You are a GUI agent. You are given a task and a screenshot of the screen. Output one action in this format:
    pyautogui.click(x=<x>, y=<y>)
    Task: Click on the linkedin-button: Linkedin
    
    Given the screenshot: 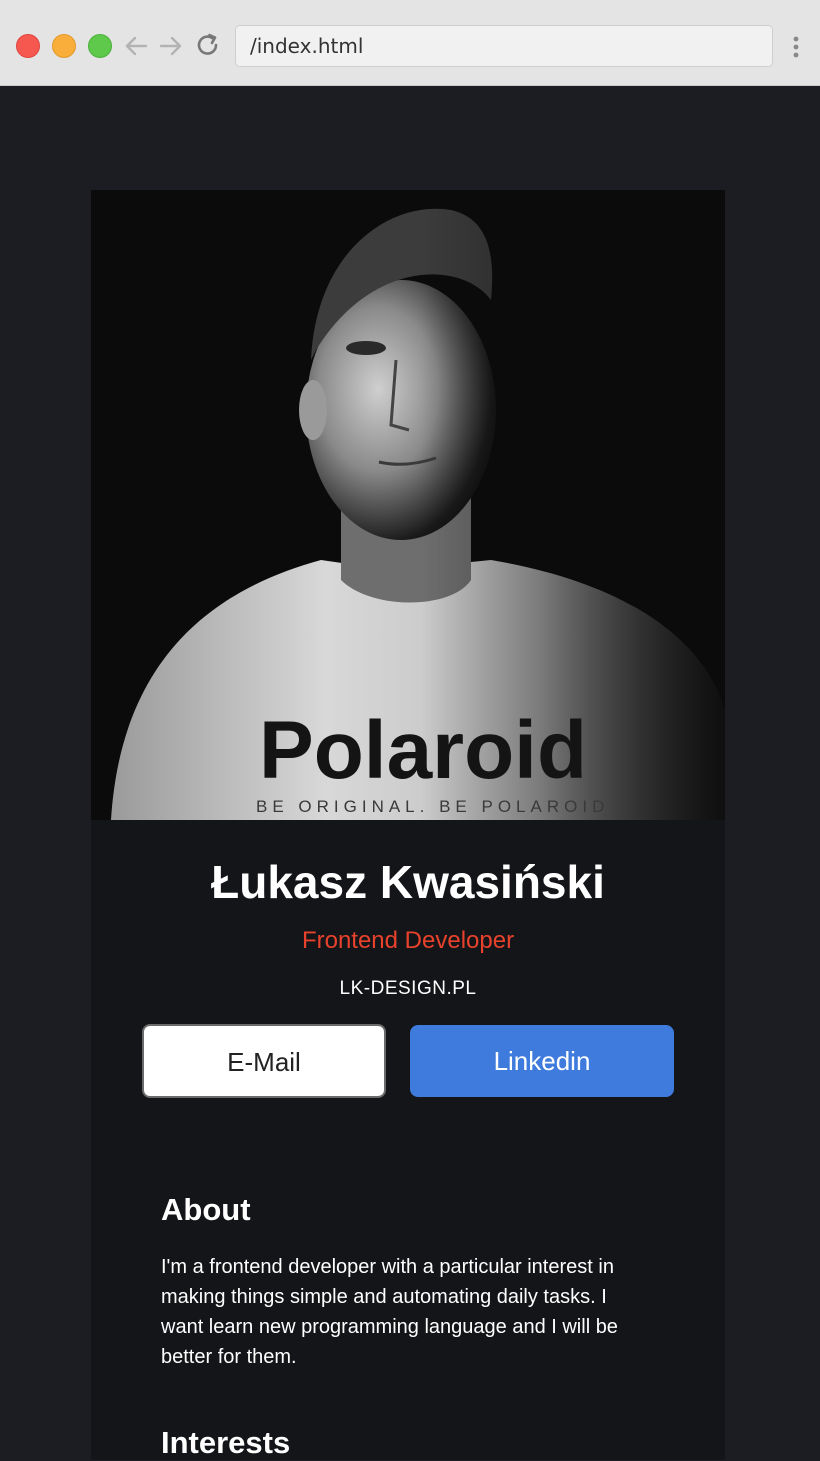 What is the action you would take?
    pyautogui.click(x=542, y=1061)
    